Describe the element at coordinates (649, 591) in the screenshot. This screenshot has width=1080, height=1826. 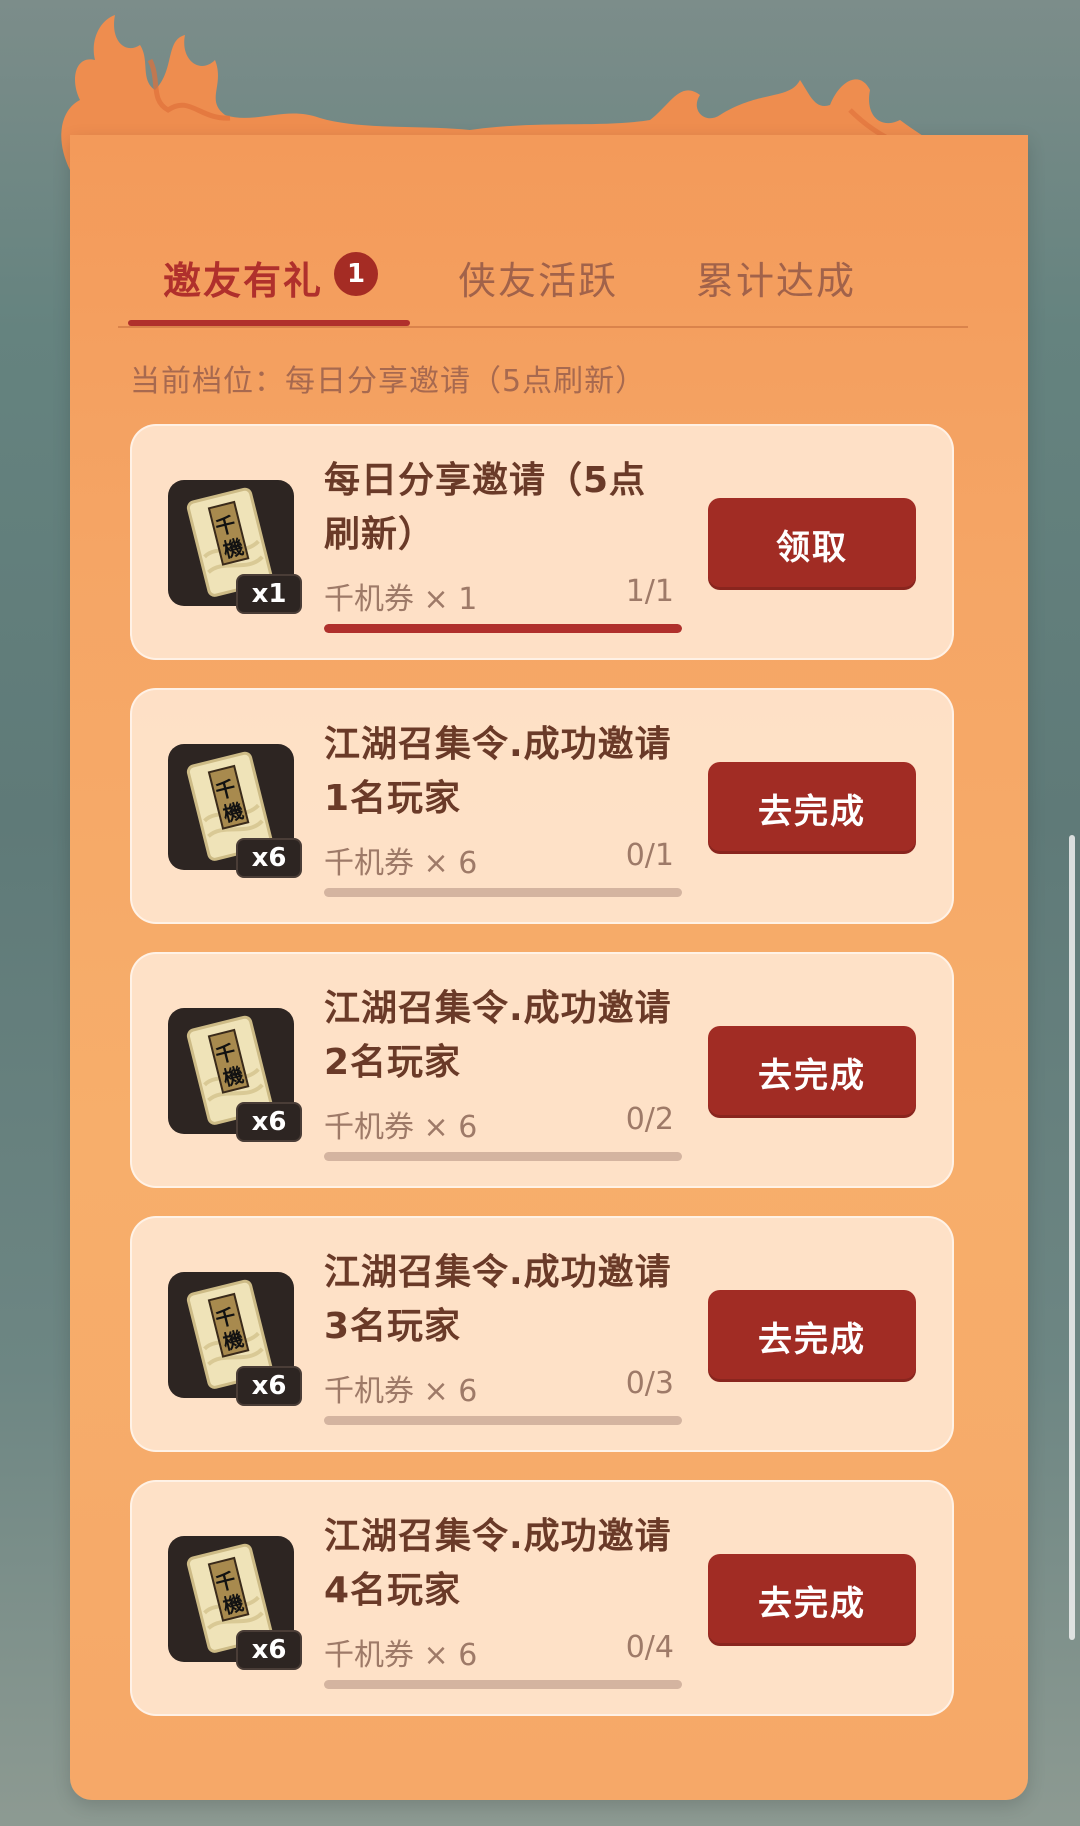
I see `progress-count: 1/1` at that location.